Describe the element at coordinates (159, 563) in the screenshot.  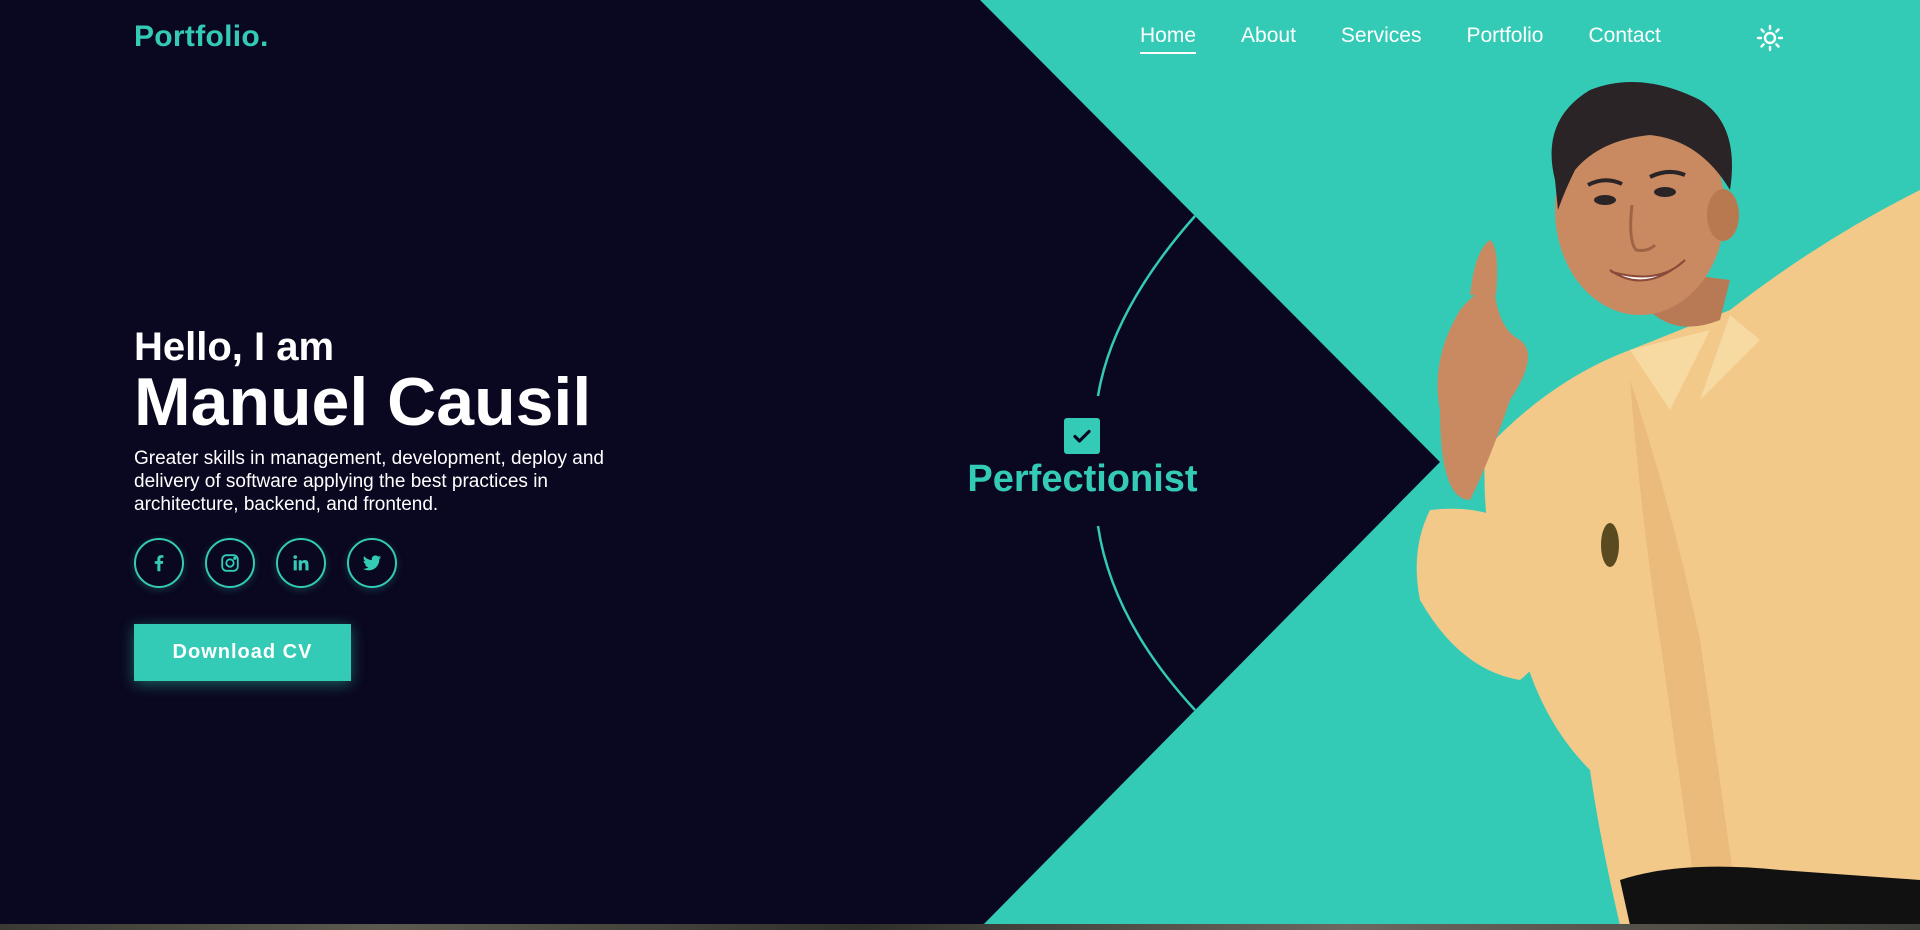
I see `facebook-icon` at that location.